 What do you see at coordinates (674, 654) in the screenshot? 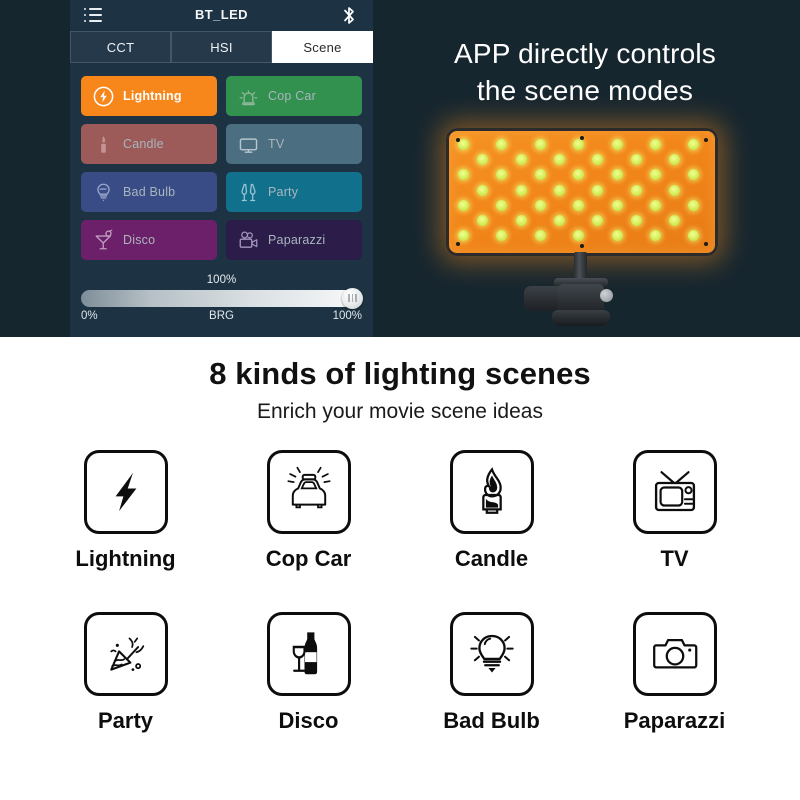
I see `camera-icon` at bounding box center [674, 654].